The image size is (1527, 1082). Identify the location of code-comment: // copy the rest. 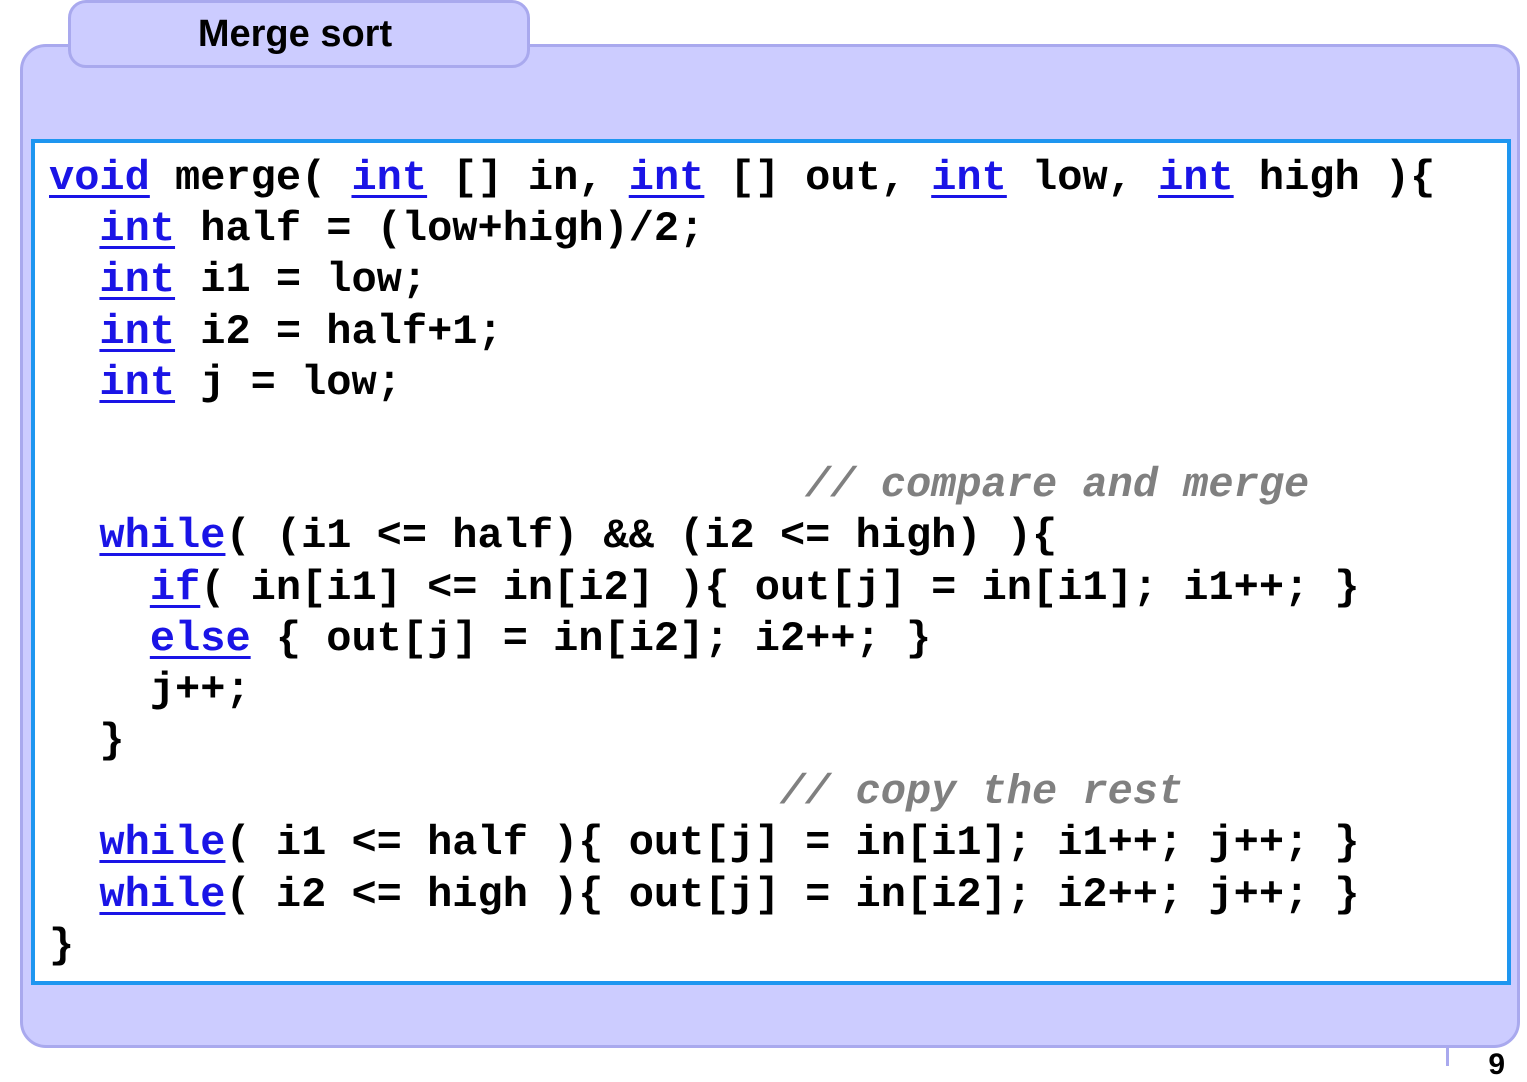
(981, 792).